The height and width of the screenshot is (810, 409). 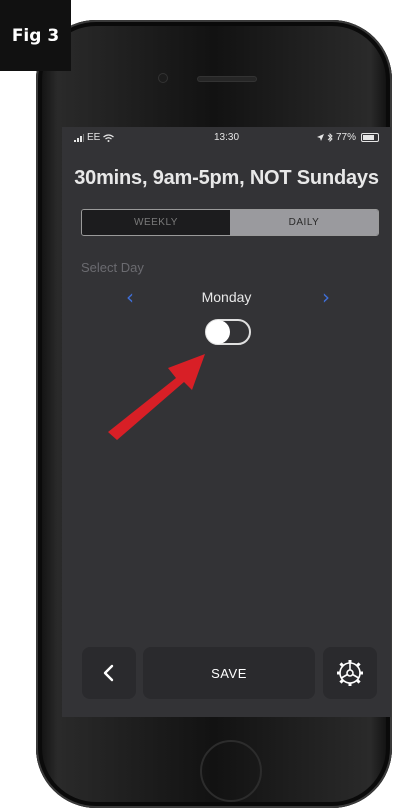 What do you see at coordinates (330, 137) in the screenshot?
I see `bluetooth-icon` at bounding box center [330, 137].